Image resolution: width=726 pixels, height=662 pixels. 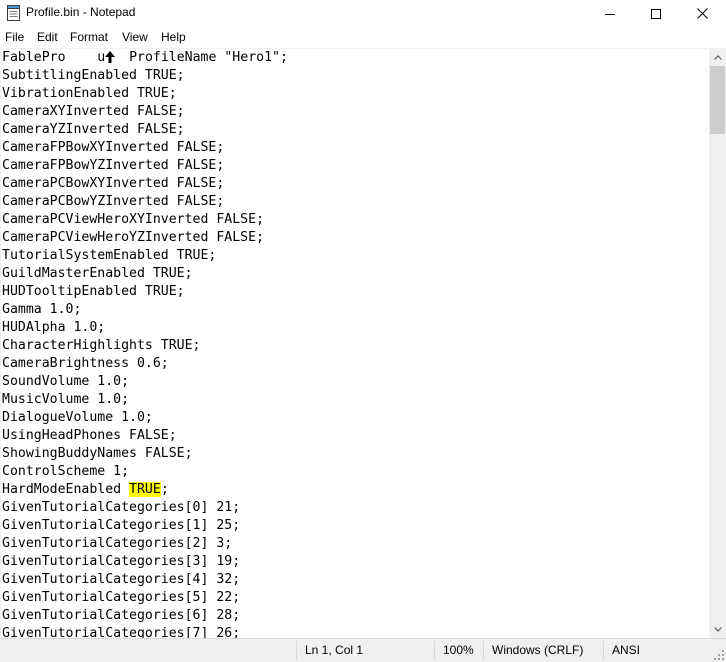 I want to click on menu-view: View, so click(x=135, y=37).